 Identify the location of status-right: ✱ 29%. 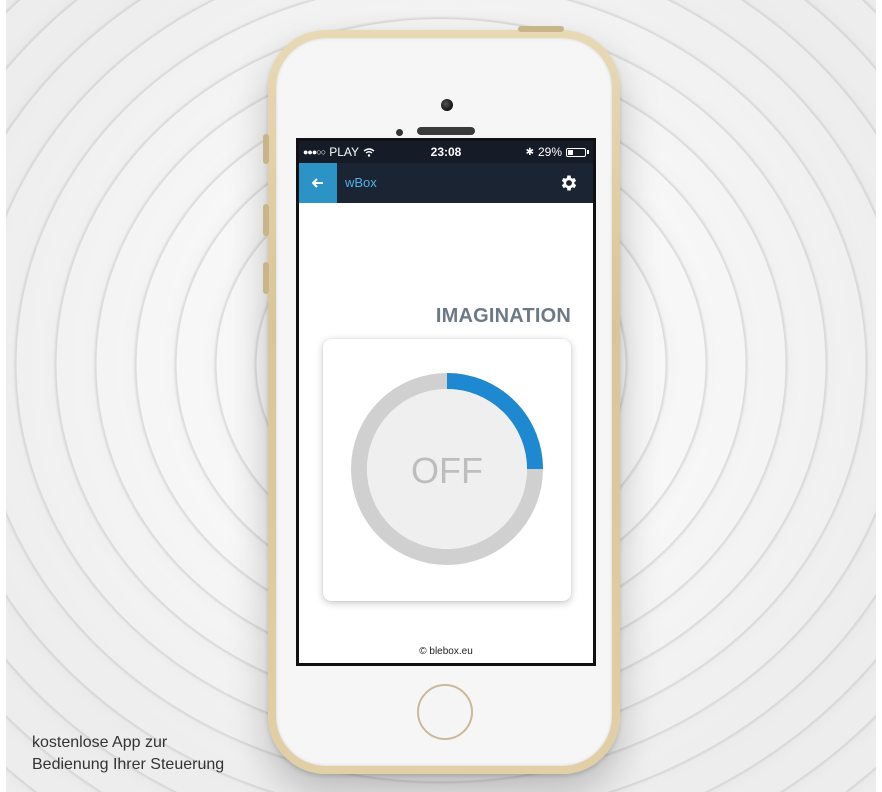
(557, 152).